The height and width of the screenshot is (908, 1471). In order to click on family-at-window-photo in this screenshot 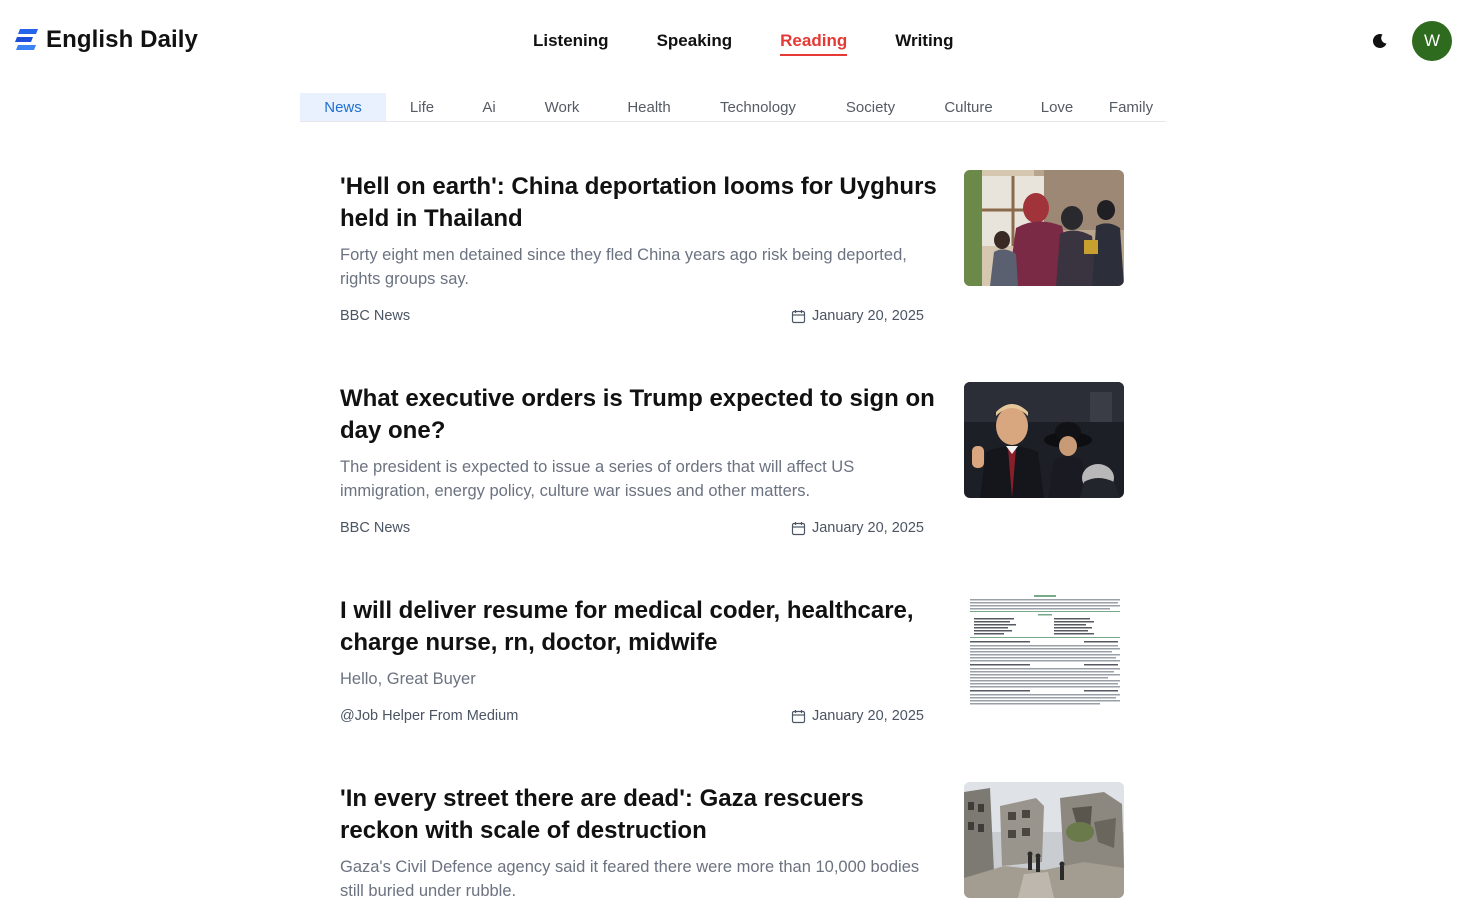, I will do `click(1044, 228)`.